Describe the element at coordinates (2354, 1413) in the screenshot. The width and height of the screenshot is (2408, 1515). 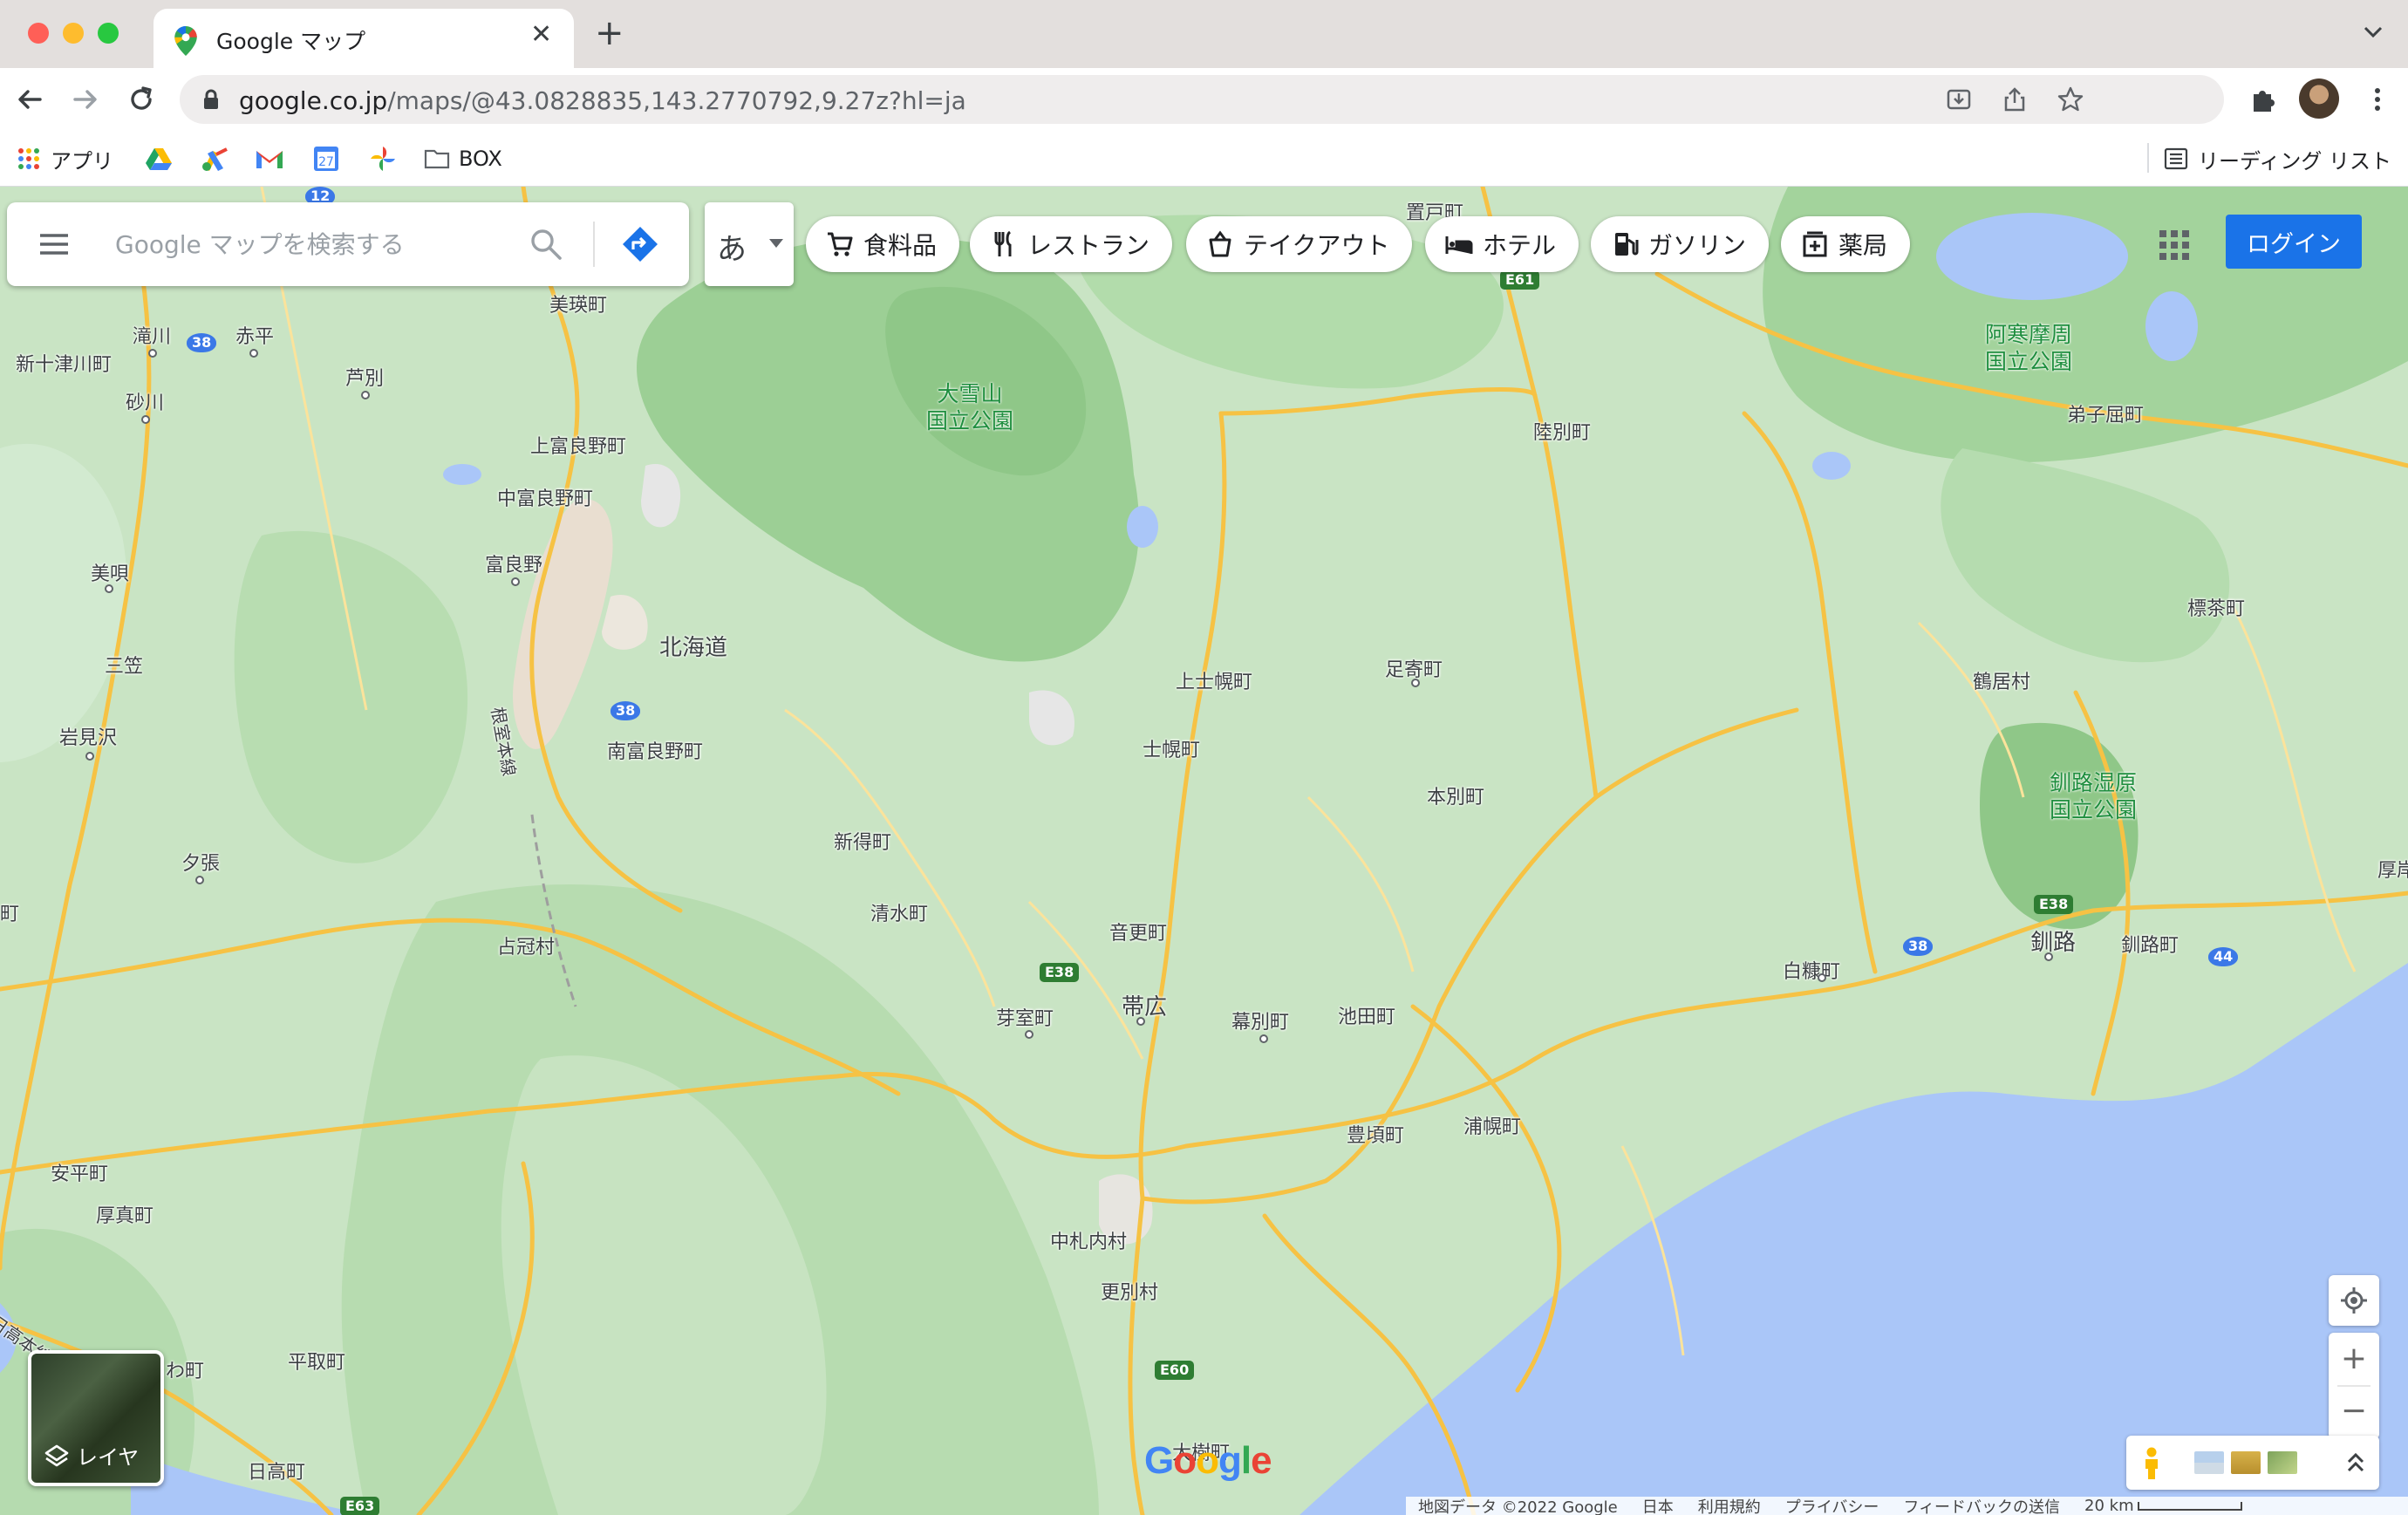
I see `zoom-out-button: −` at that location.